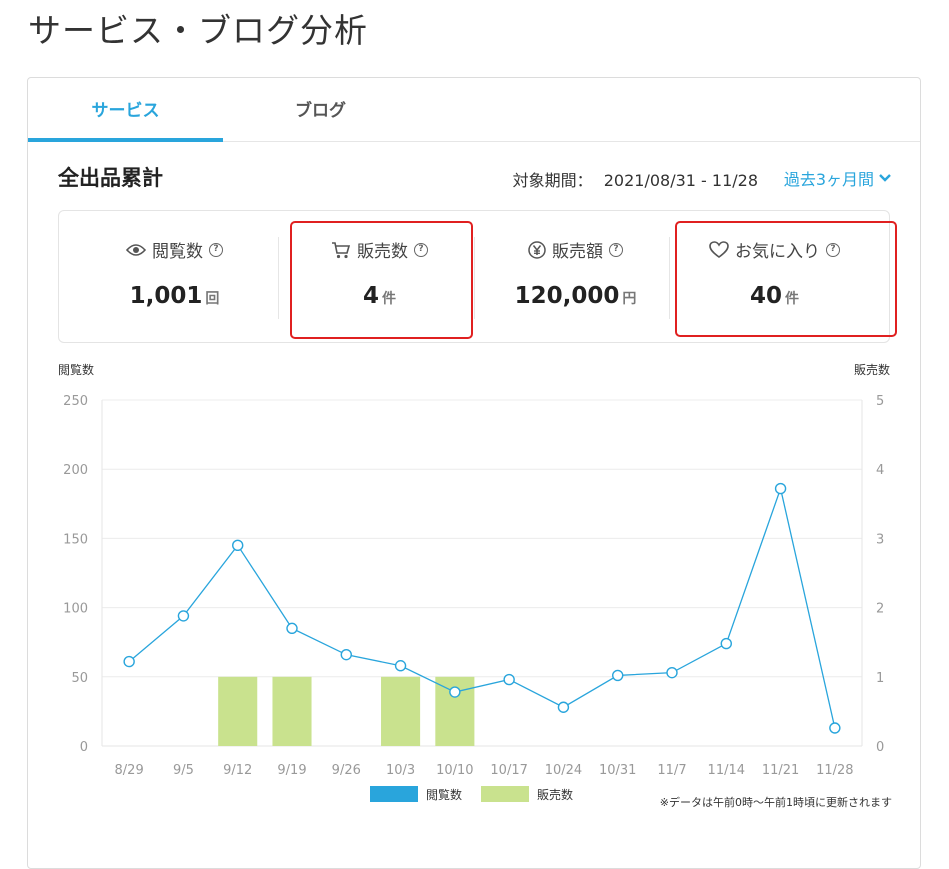 This screenshot has width=949, height=869. What do you see at coordinates (75, 401) in the screenshot?
I see `y-tick-label-left: 250` at bounding box center [75, 401].